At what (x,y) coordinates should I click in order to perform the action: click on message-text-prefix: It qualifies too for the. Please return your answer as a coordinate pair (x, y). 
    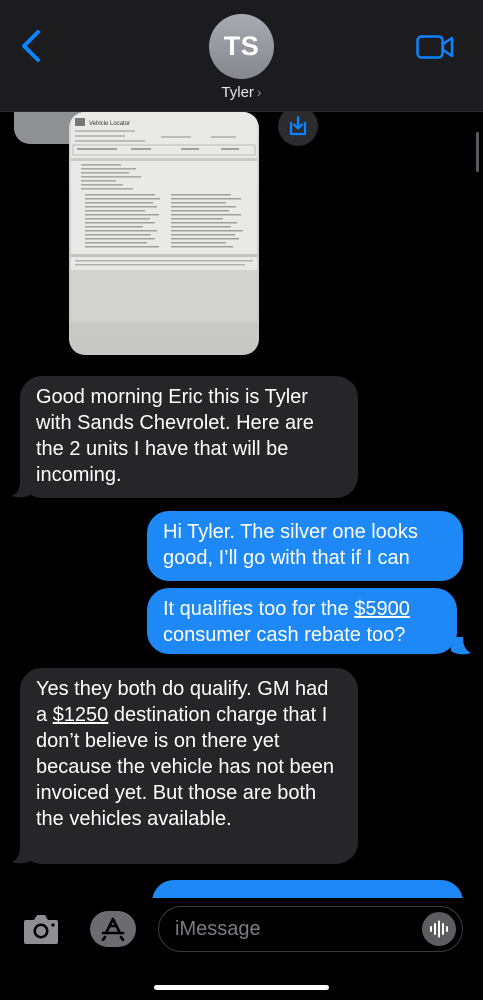
    Looking at the image, I should click on (259, 609).